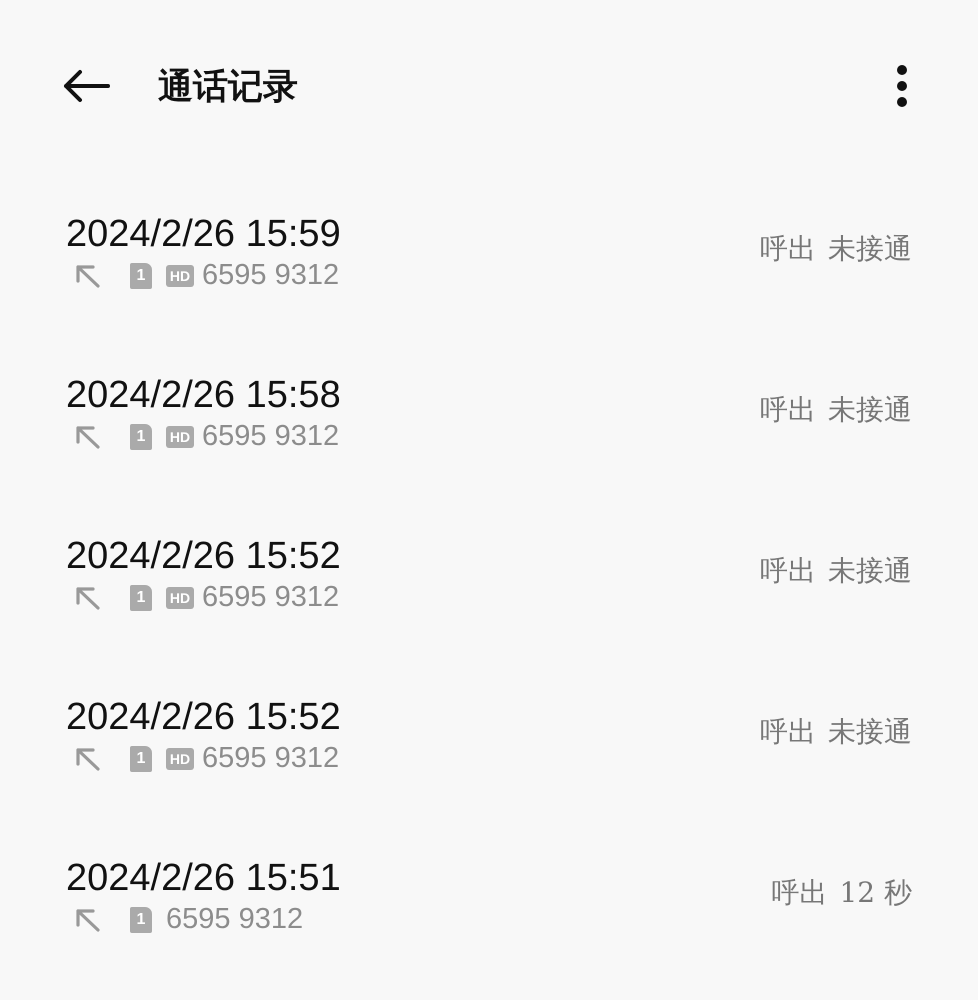 The image size is (978, 1000). Describe the element at coordinates (875, 892) in the screenshot. I see `call-result: 12 秒` at that location.